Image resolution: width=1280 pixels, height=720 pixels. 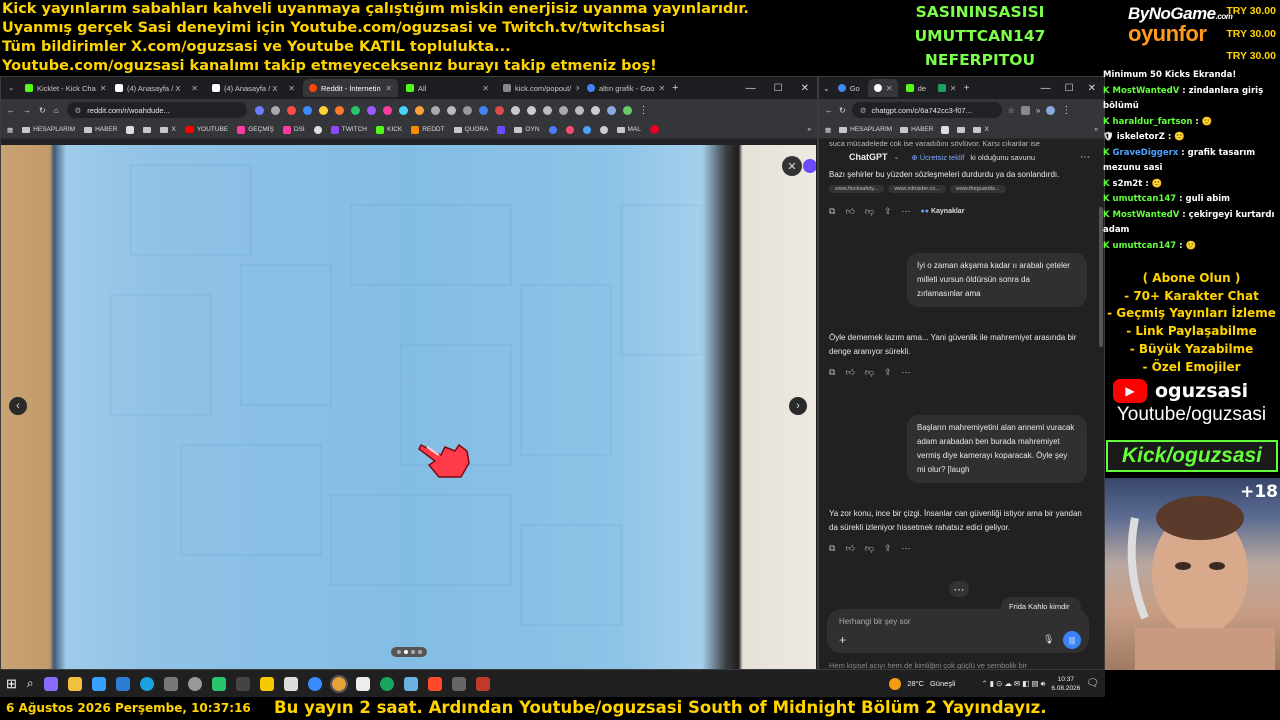 What do you see at coordinates (27, 110) in the screenshot?
I see `forward-icon: →` at bounding box center [27, 110].